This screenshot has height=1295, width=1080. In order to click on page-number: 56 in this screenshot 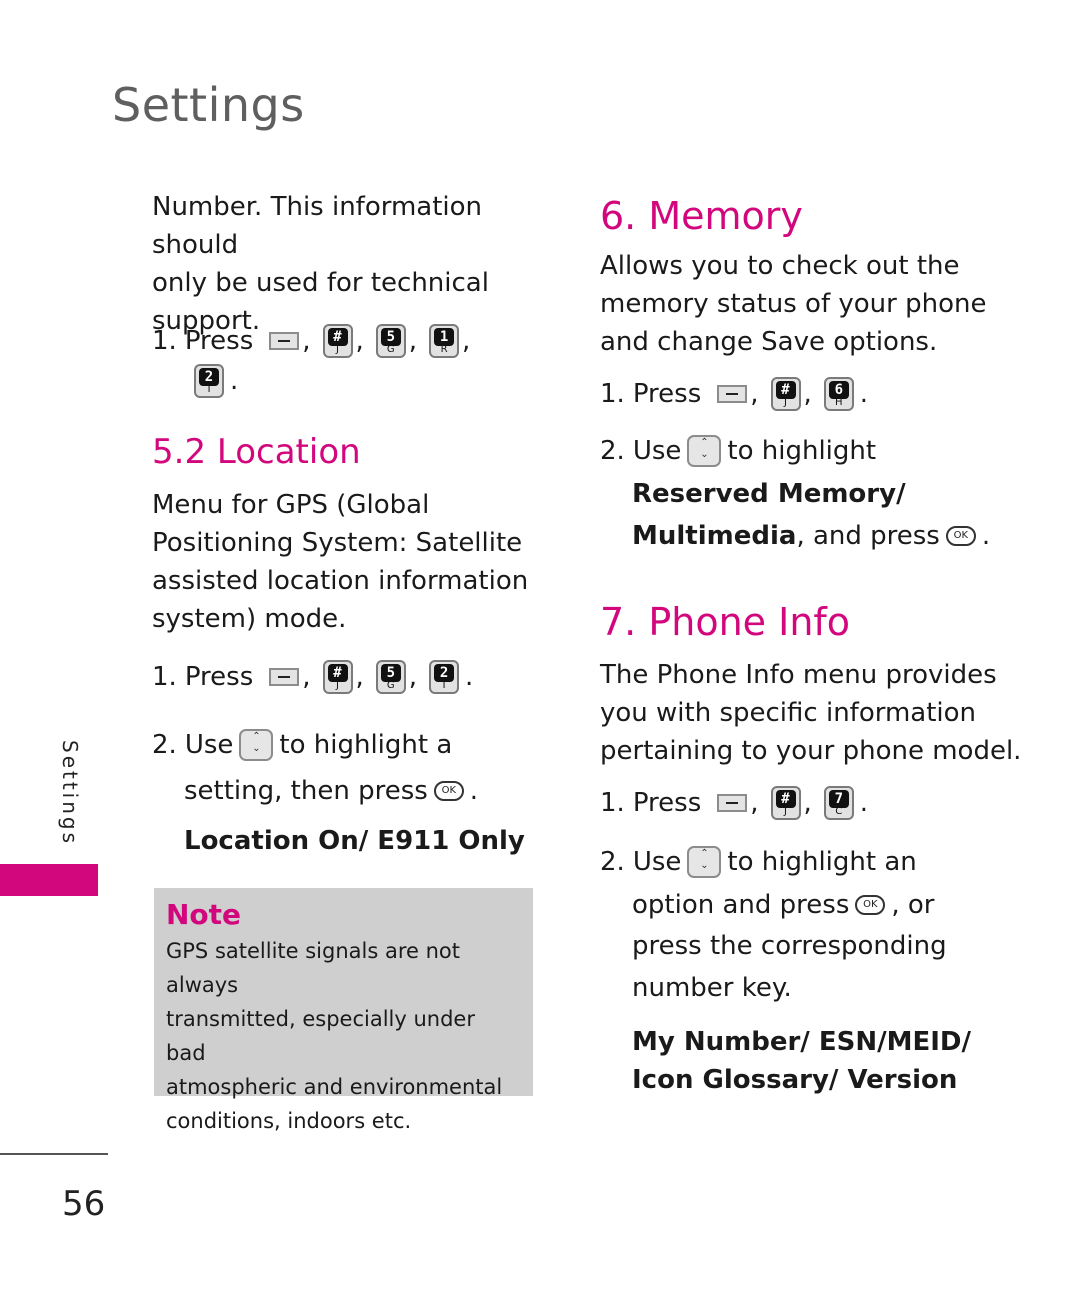, I will do `click(84, 1204)`.